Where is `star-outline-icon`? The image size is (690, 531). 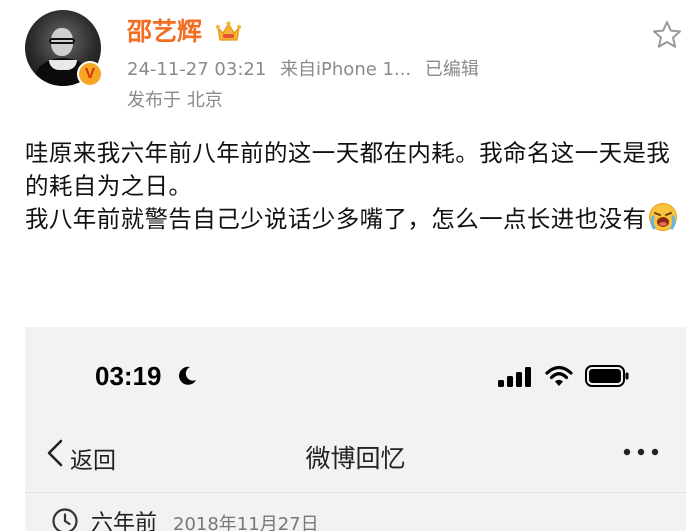 star-outline-icon is located at coordinates (667, 35).